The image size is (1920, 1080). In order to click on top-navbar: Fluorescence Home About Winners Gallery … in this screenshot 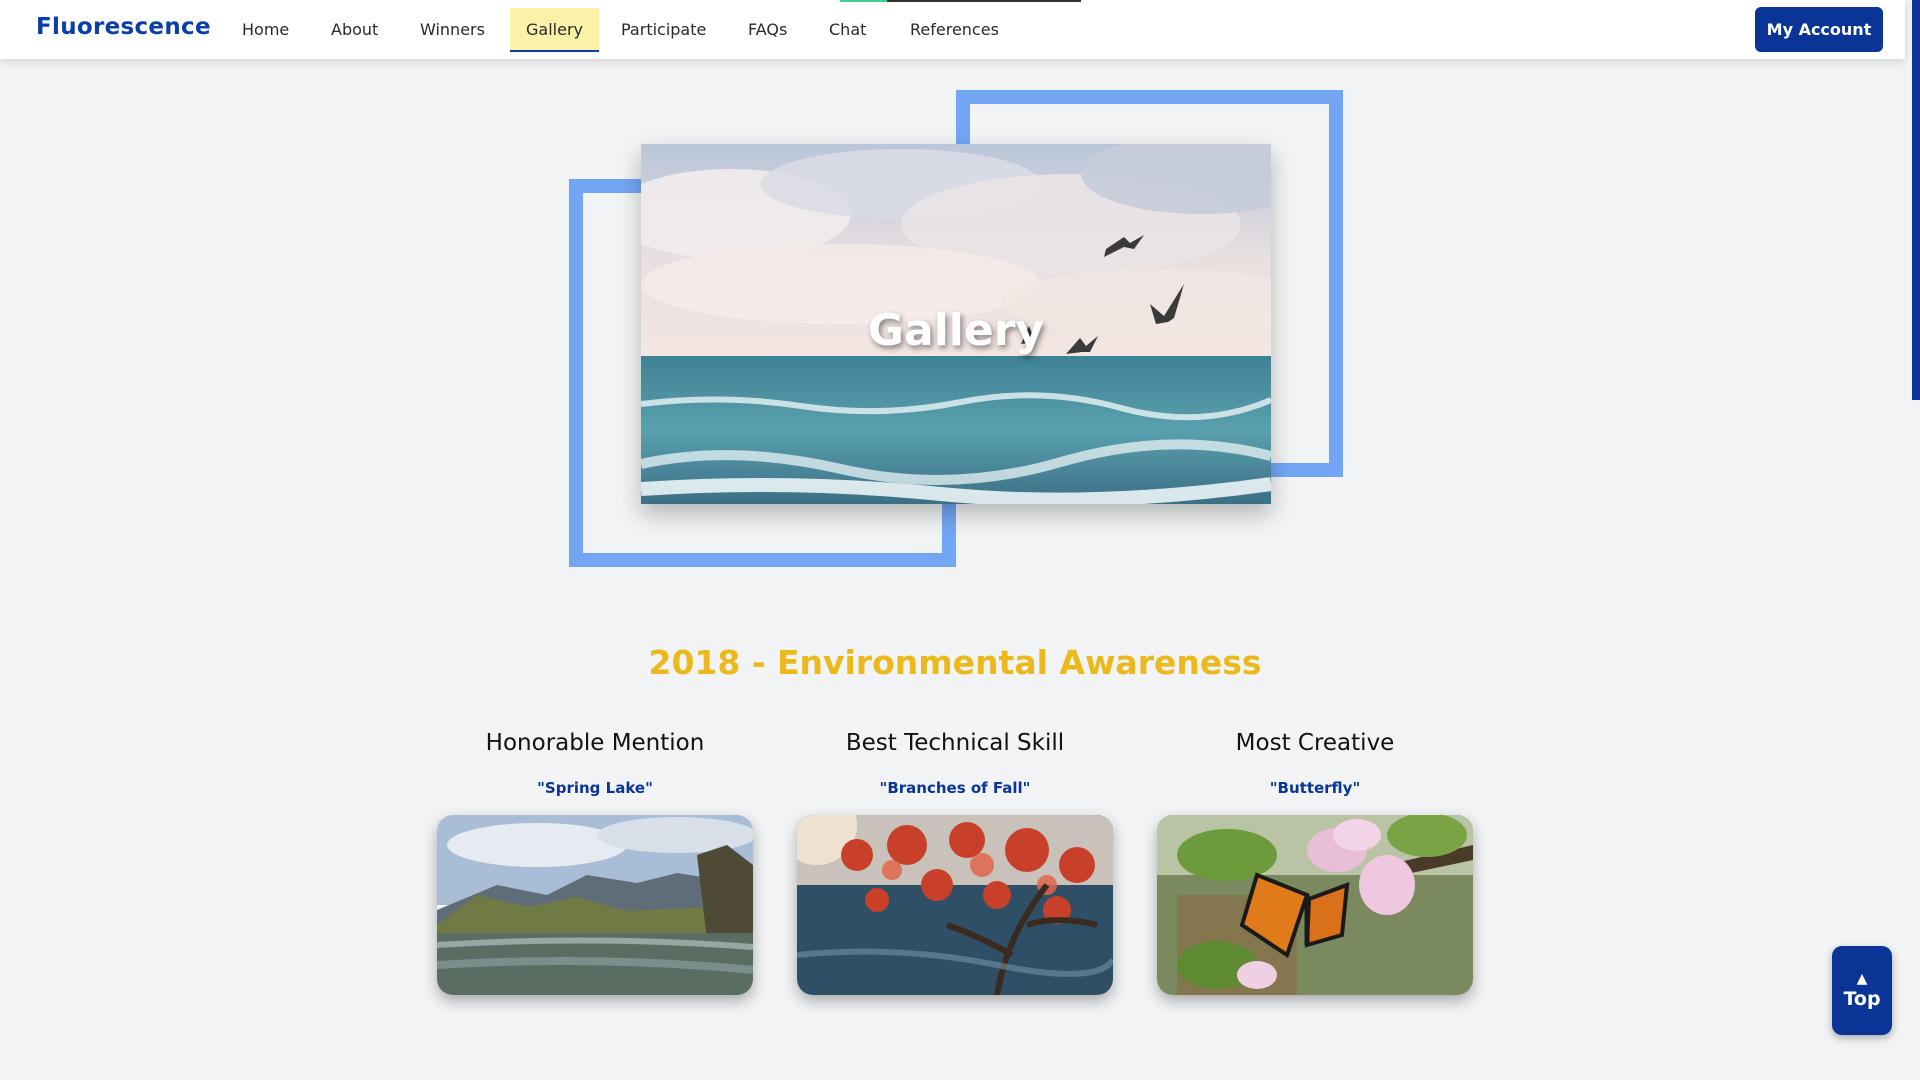, I will do `click(952, 29)`.